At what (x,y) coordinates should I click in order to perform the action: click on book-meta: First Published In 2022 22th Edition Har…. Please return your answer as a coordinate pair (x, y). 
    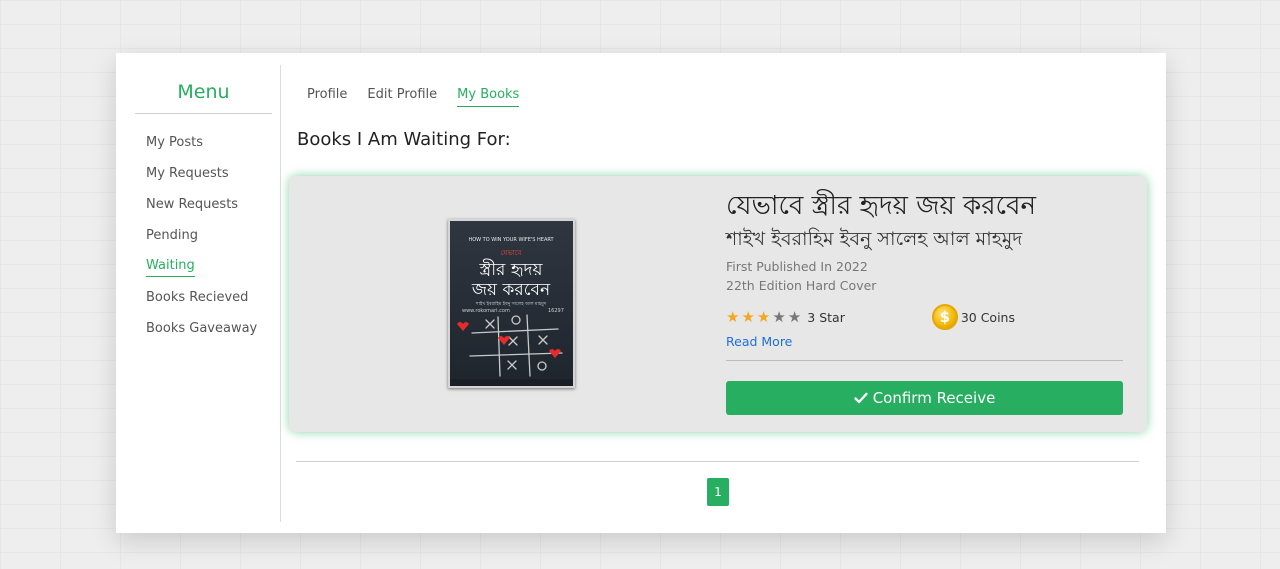
    Looking at the image, I should click on (924, 276).